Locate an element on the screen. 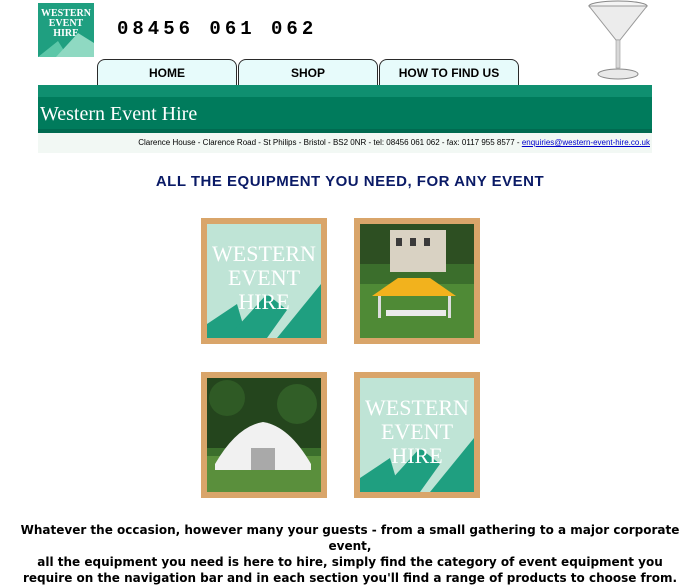  marquee-photo is located at coordinates (264, 435).